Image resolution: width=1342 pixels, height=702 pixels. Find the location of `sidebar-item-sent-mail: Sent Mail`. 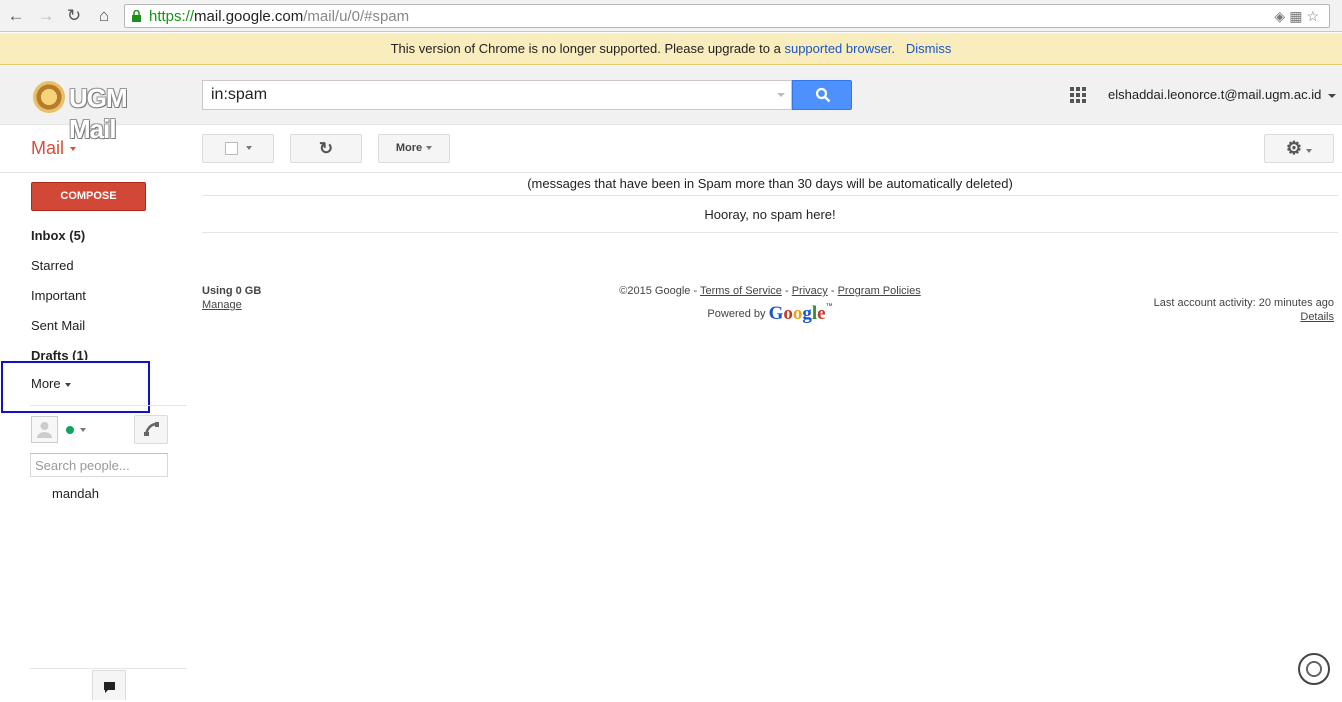

sidebar-item-sent-mail: Sent Mail is located at coordinates (58, 325).